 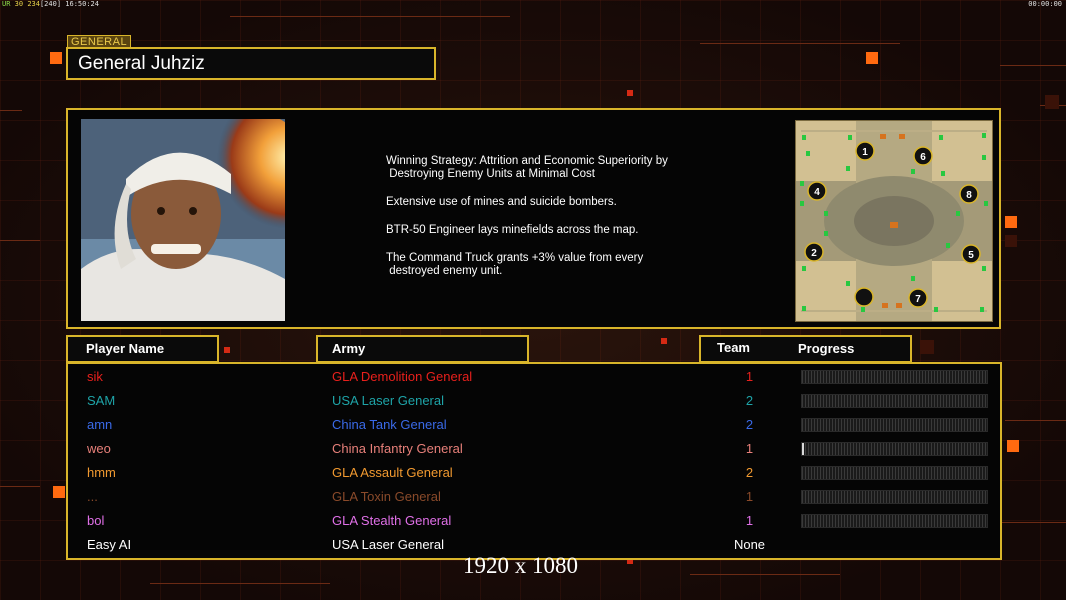 I want to click on player-row: weo China Infantry General 1, so click(x=534, y=450).